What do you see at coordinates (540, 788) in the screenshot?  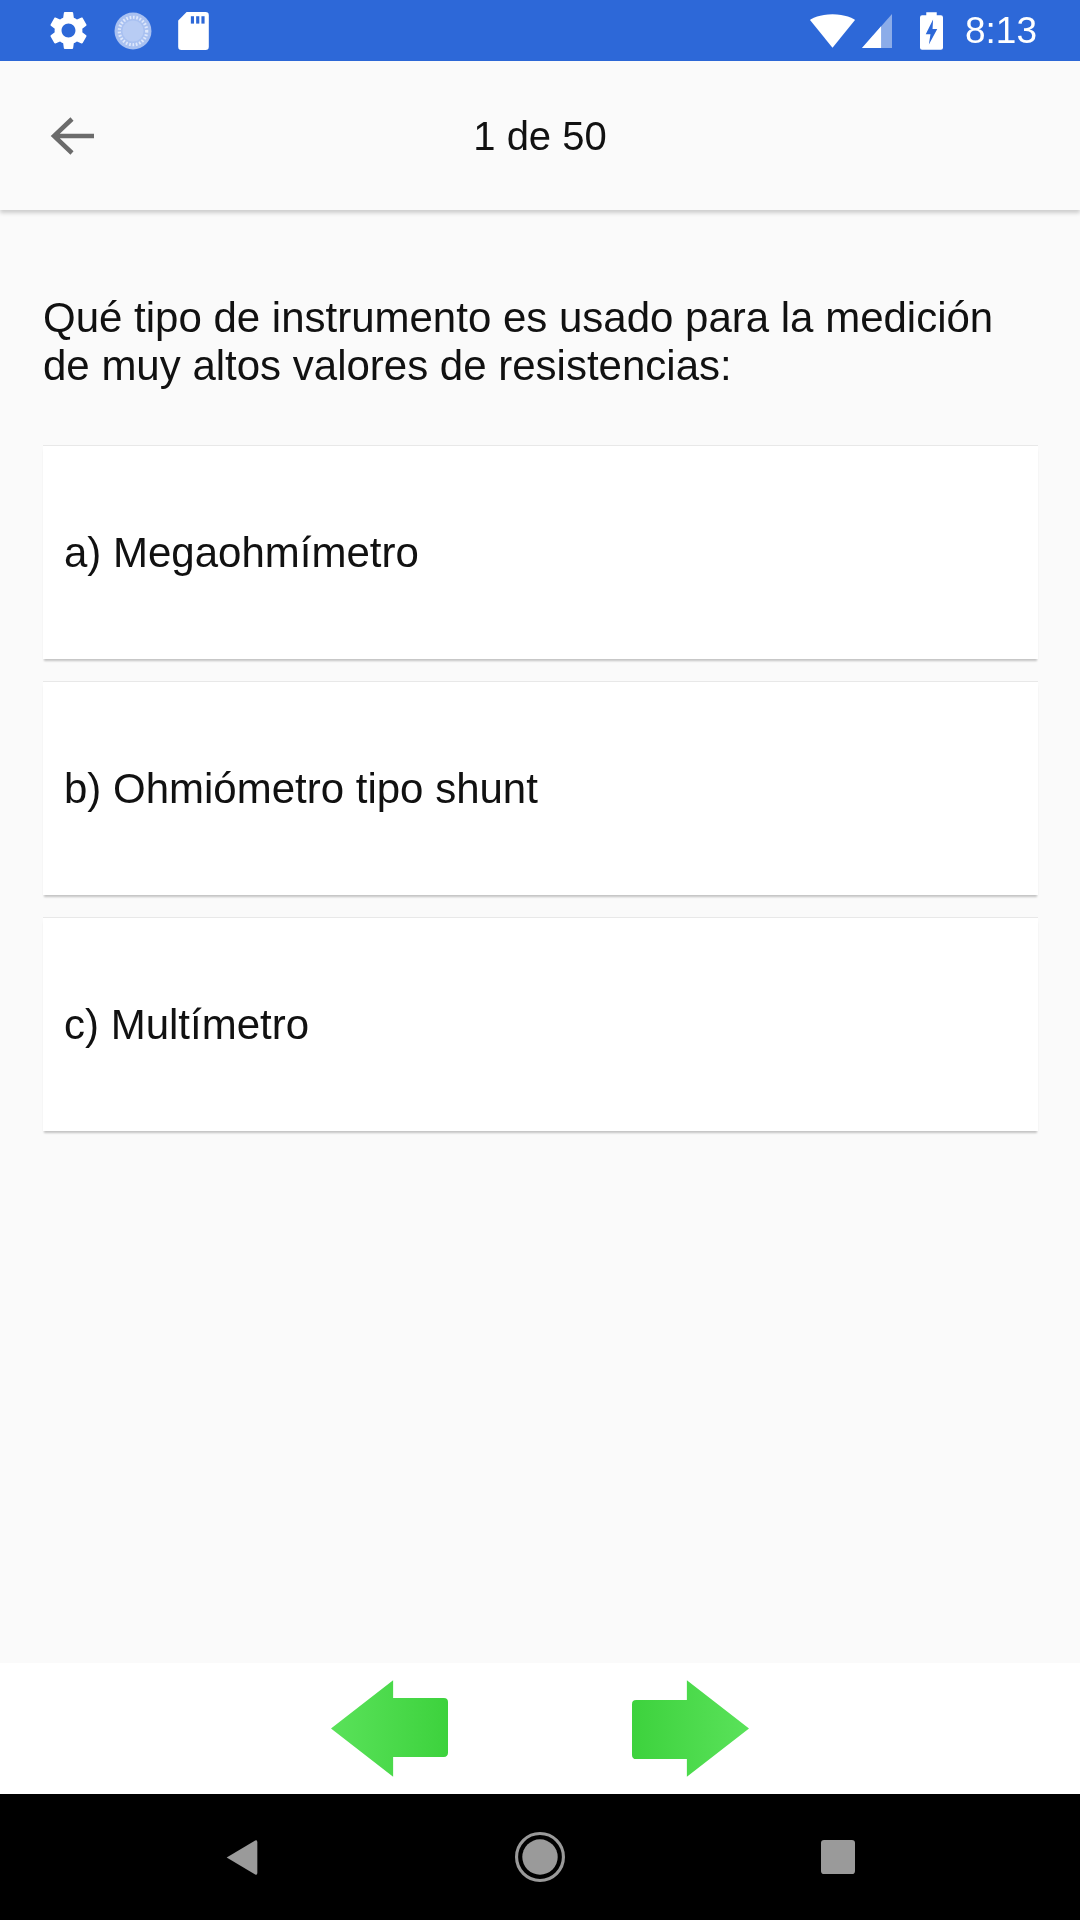 I see `answer-option: b) Ohmiómetro tipo shunt` at bounding box center [540, 788].